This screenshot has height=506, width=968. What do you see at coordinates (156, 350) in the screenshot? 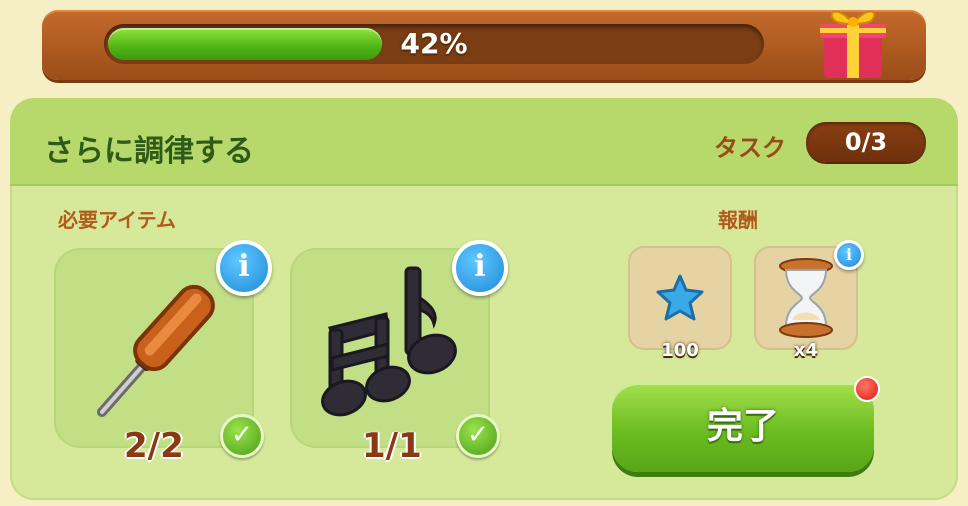
I see `screwdriver-icon` at bounding box center [156, 350].